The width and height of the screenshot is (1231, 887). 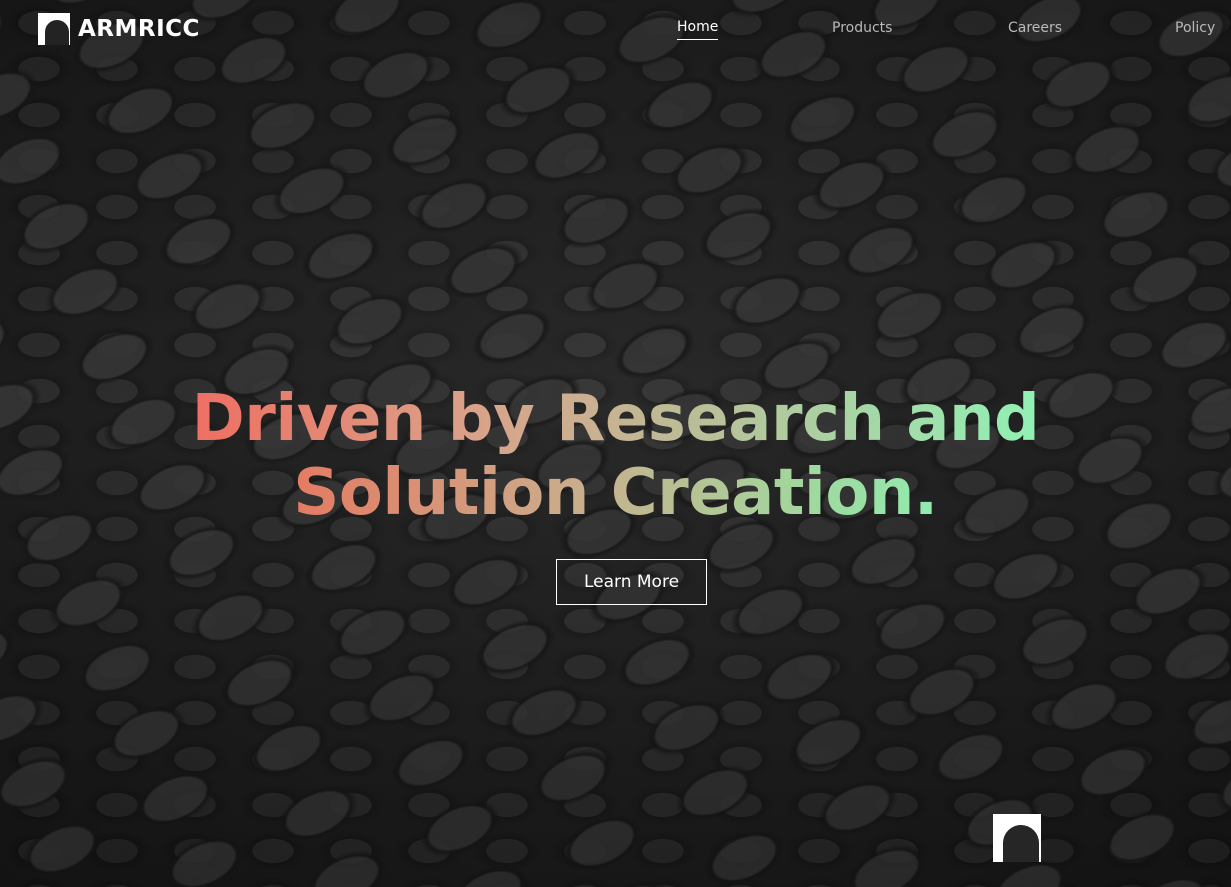 What do you see at coordinates (1195, 30) in the screenshot?
I see `nav-item-policy: Policy` at bounding box center [1195, 30].